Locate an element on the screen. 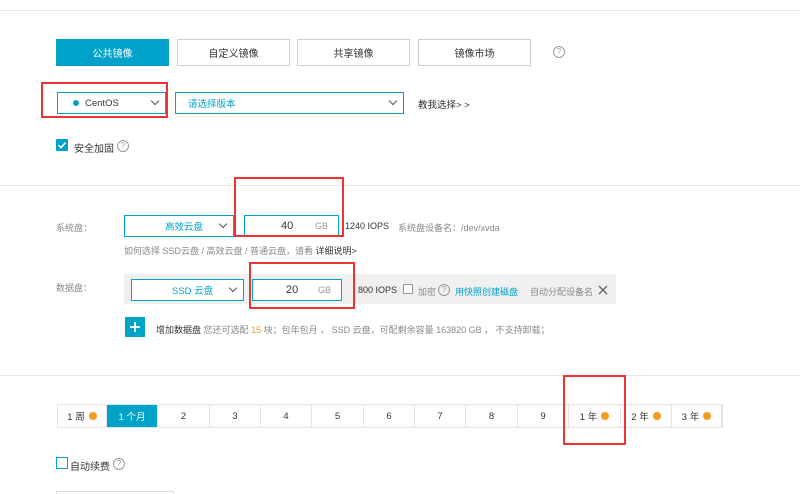 The image size is (800, 494). tab-label: 公共镜像 is located at coordinates (112, 54).